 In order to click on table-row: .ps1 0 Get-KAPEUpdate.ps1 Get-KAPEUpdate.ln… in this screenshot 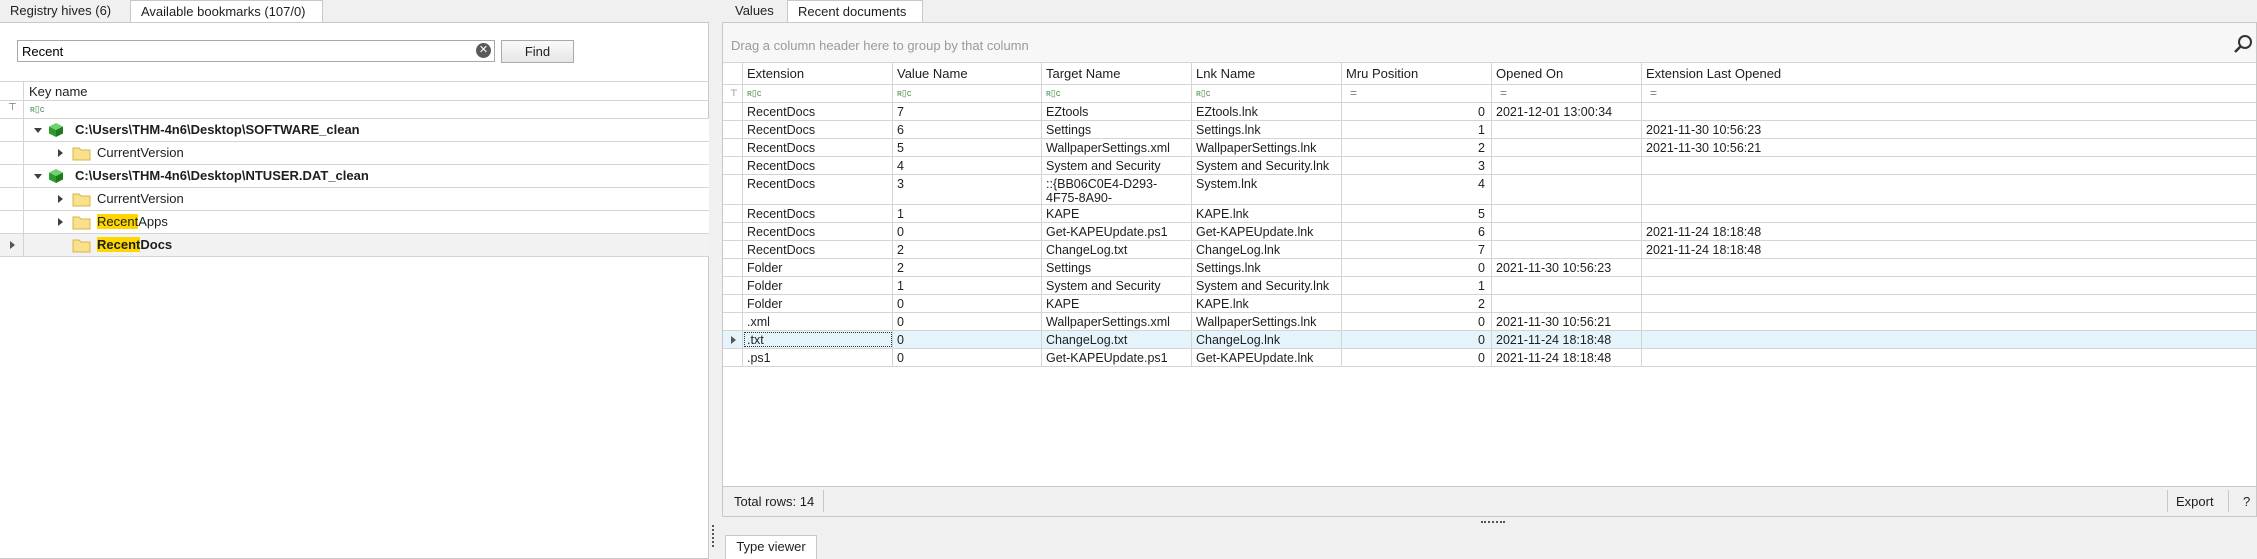, I will do `click(1489, 358)`.